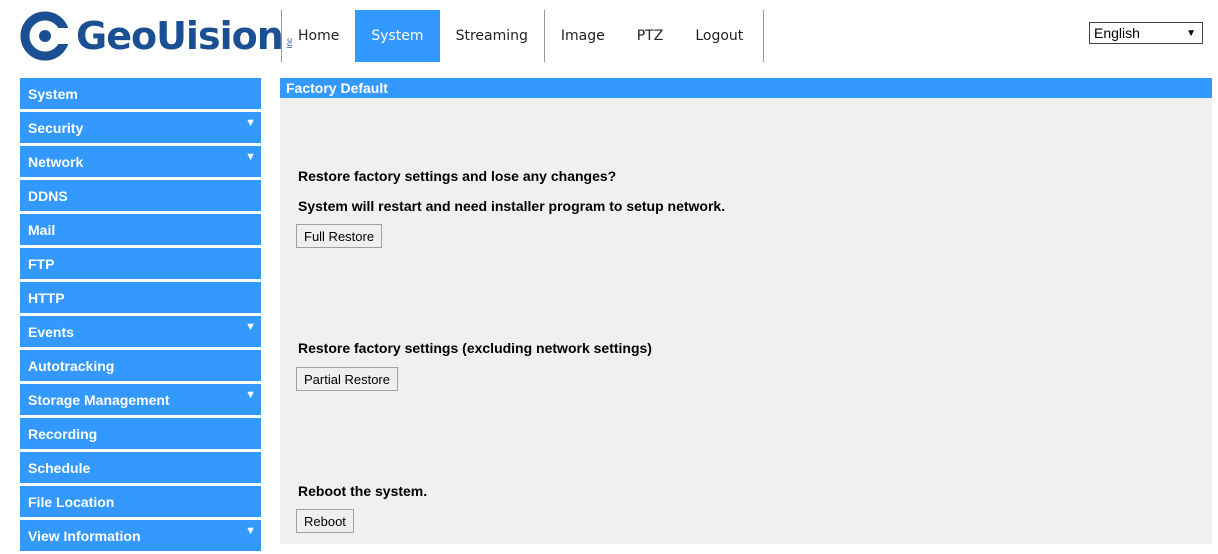 This screenshot has height=554, width=1218. What do you see at coordinates (363, 491) in the screenshot?
I see `reboot-description: Reboot the system.` at bounding box center [363, 491].